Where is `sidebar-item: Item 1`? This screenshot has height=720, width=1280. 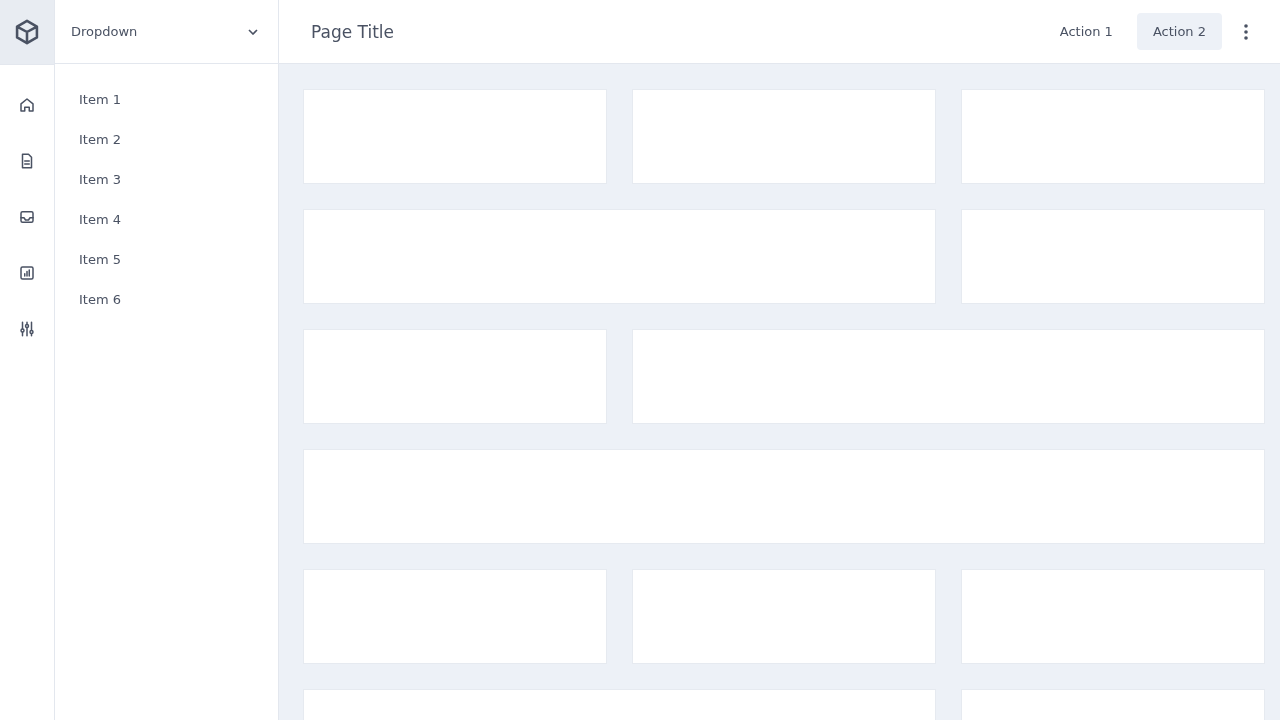
sidebar-item: Item 1 is located at coordinates (100, 100).